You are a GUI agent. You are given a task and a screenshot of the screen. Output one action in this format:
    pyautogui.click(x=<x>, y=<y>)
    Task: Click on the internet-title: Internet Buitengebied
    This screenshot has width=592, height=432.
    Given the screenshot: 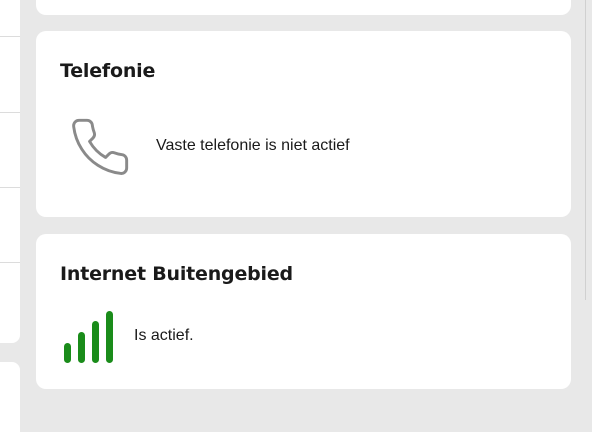 What is the action you would take?
    pyautogui.click(x=176, y=274)
    